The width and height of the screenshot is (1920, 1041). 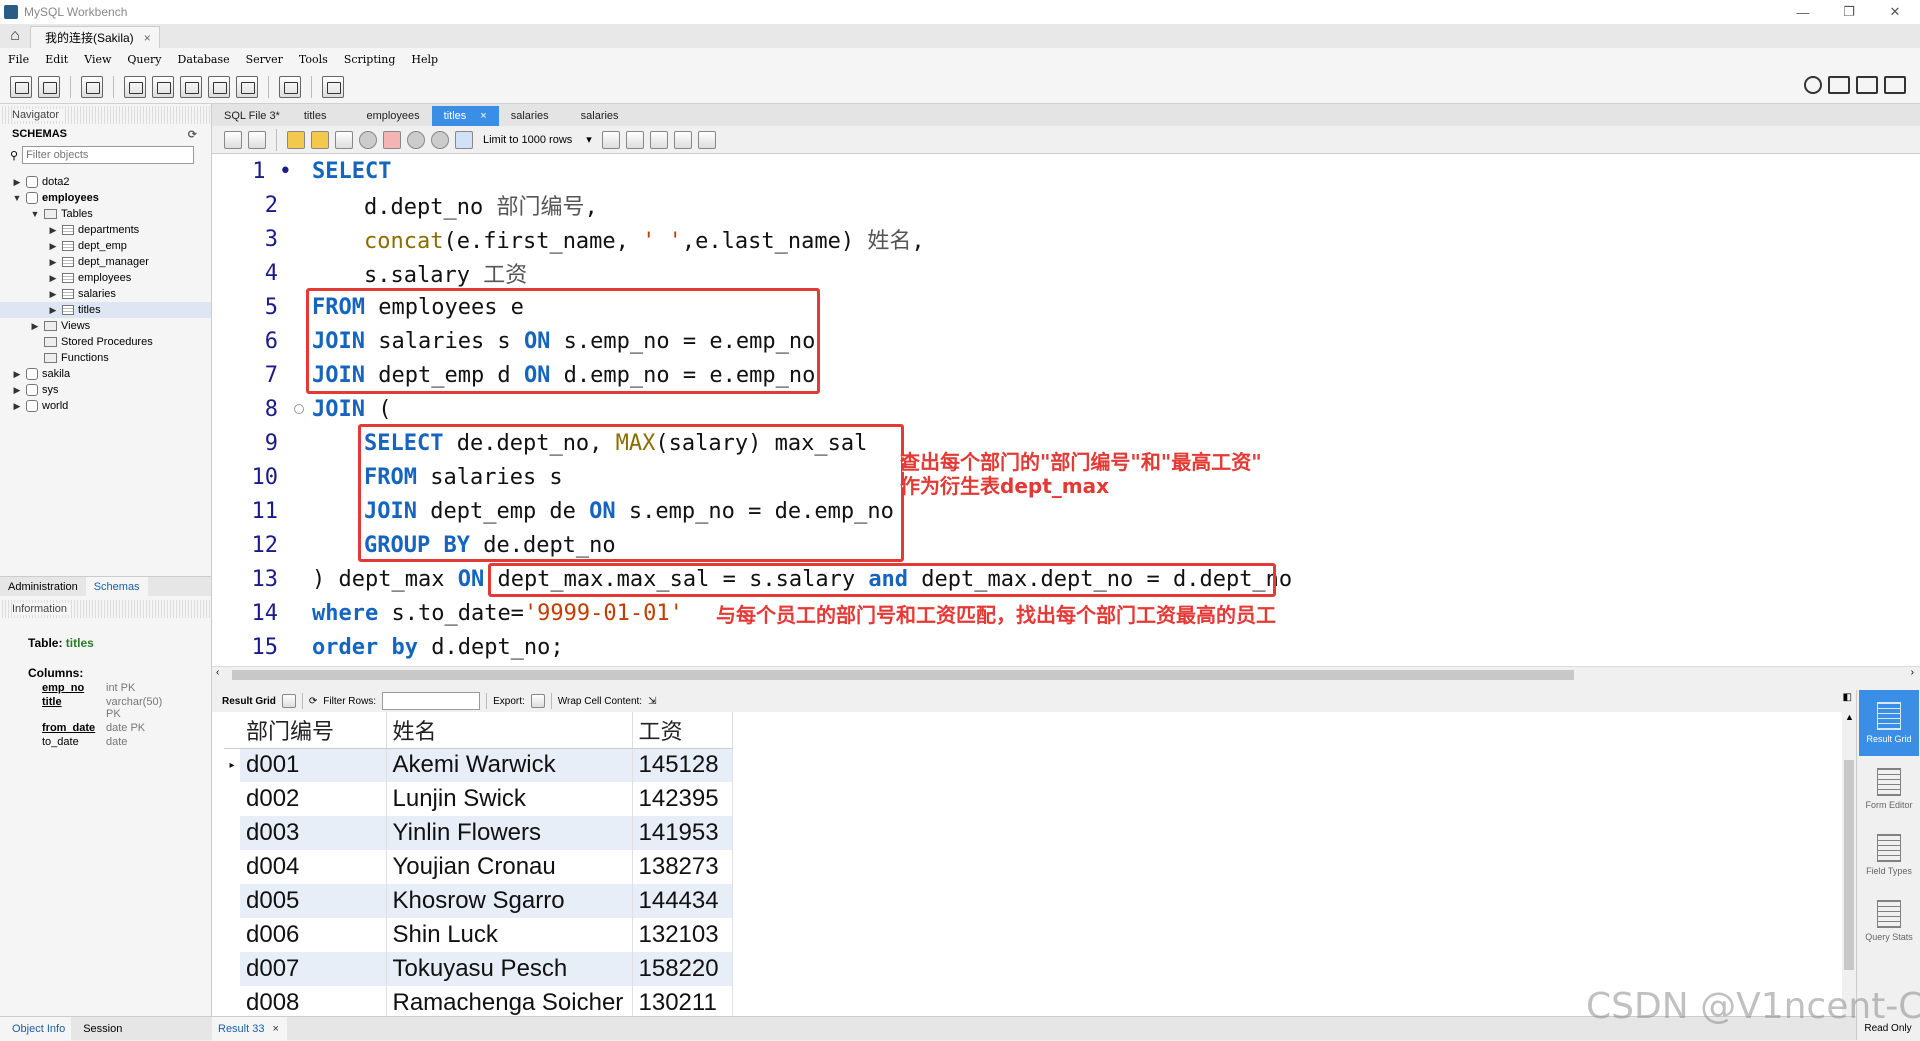 What do you see at coordinates (368, 139) in the screenshot?
I see `stop-icon` at bounding box center [368, 139].